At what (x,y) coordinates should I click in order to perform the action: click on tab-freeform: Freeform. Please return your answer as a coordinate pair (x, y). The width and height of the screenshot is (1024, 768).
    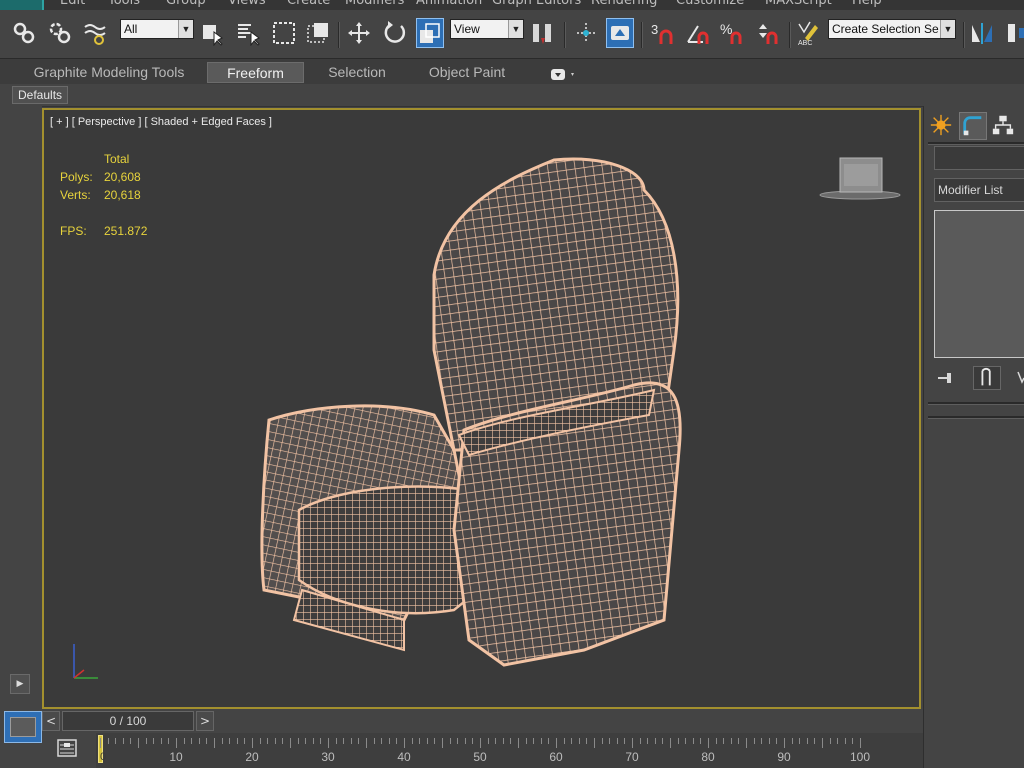
    Looking at the image, I should click on (255, 72).